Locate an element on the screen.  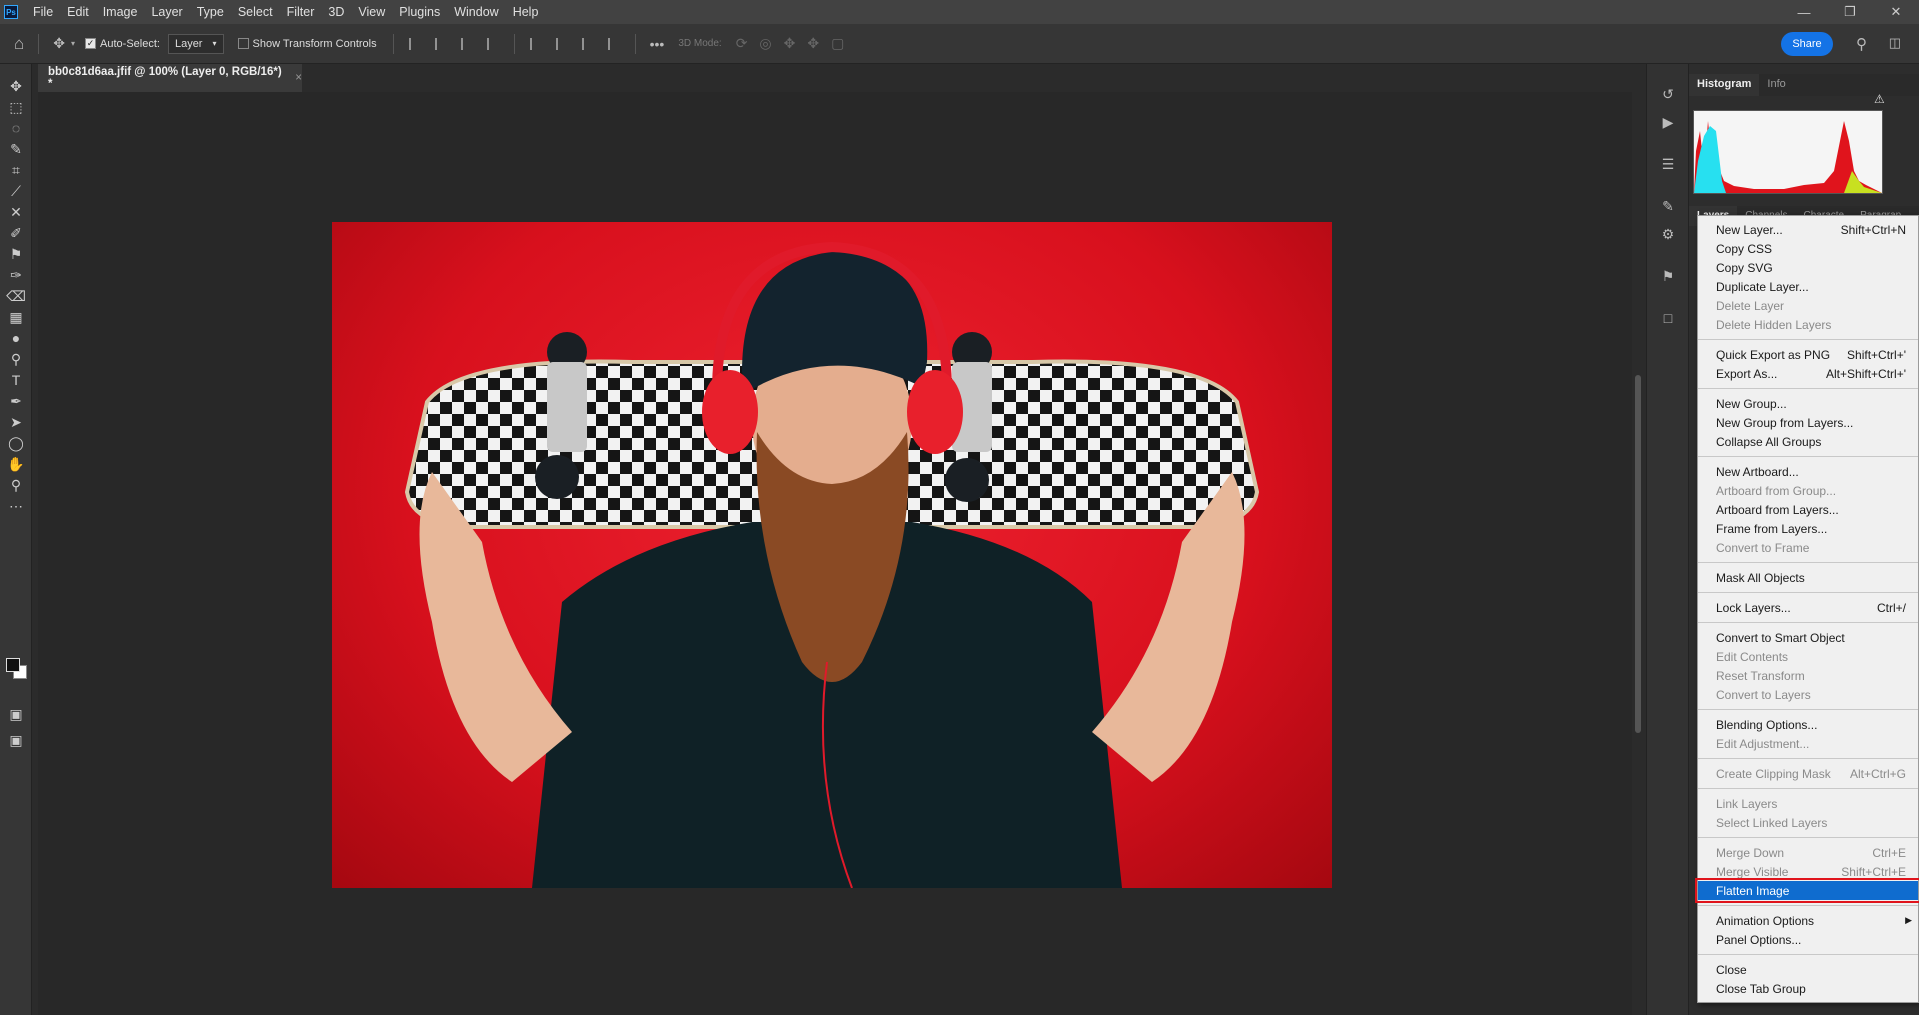
vertical-scrollbar is located at coordinates (1638, 553).